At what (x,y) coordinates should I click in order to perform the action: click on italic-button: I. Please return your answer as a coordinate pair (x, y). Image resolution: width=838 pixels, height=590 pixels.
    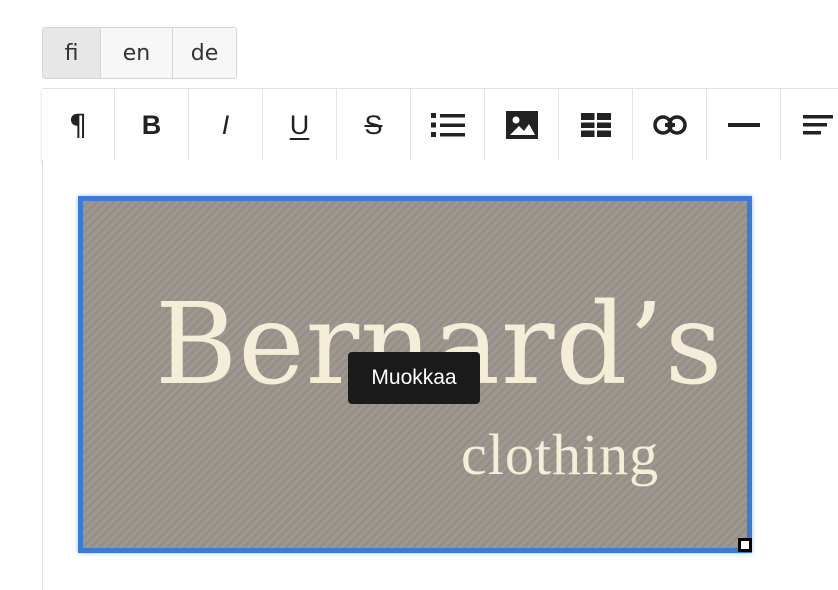
    Looking at the image, I should click on (226, 125).